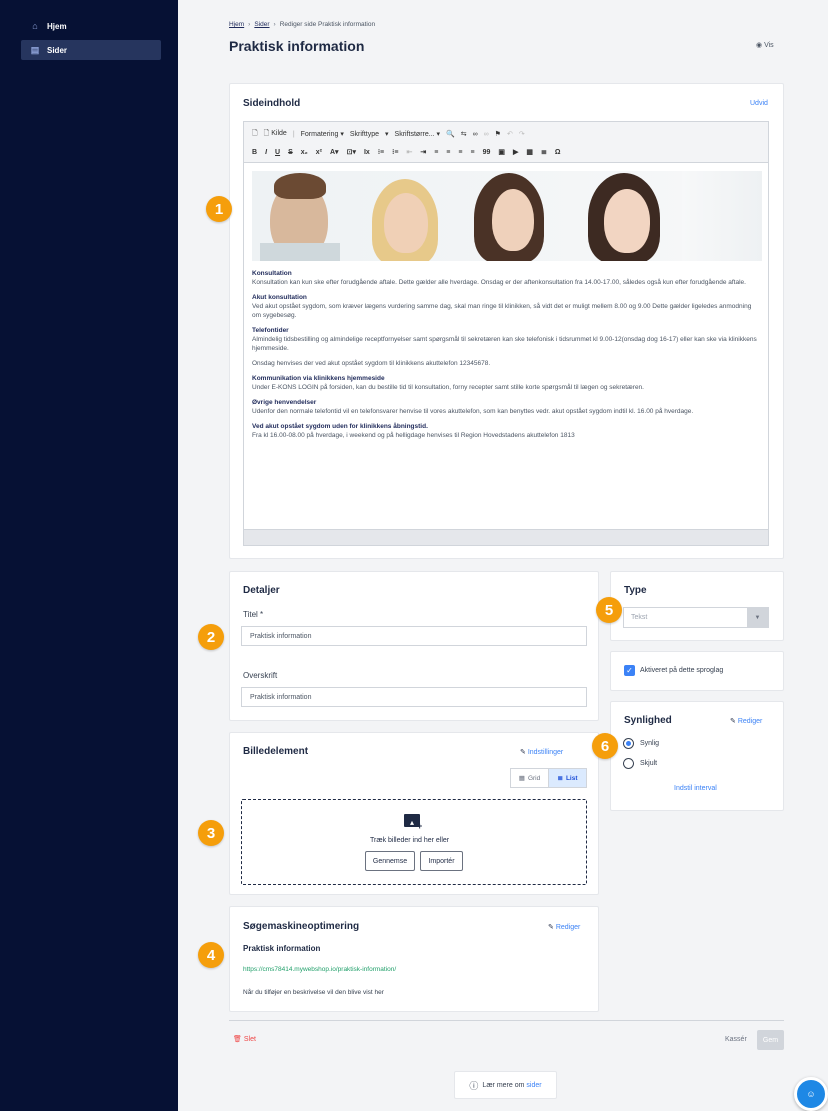 The image size is (828, 1111). I want to click on heading-field-label: Overskrift, so click(260, 675).